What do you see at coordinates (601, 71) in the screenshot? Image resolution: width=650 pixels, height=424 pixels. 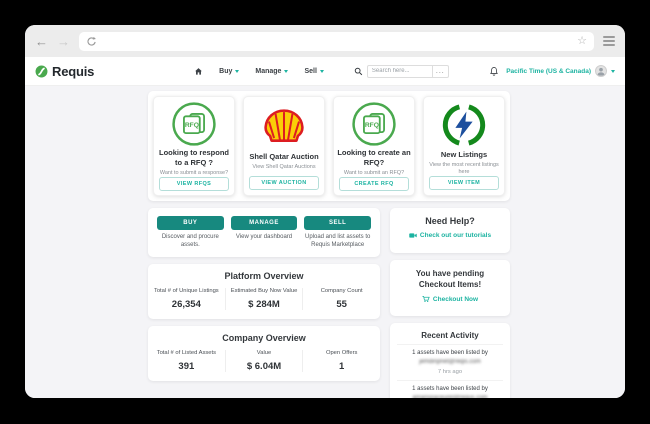 I see `avatar` at bounding box center [601, 71].